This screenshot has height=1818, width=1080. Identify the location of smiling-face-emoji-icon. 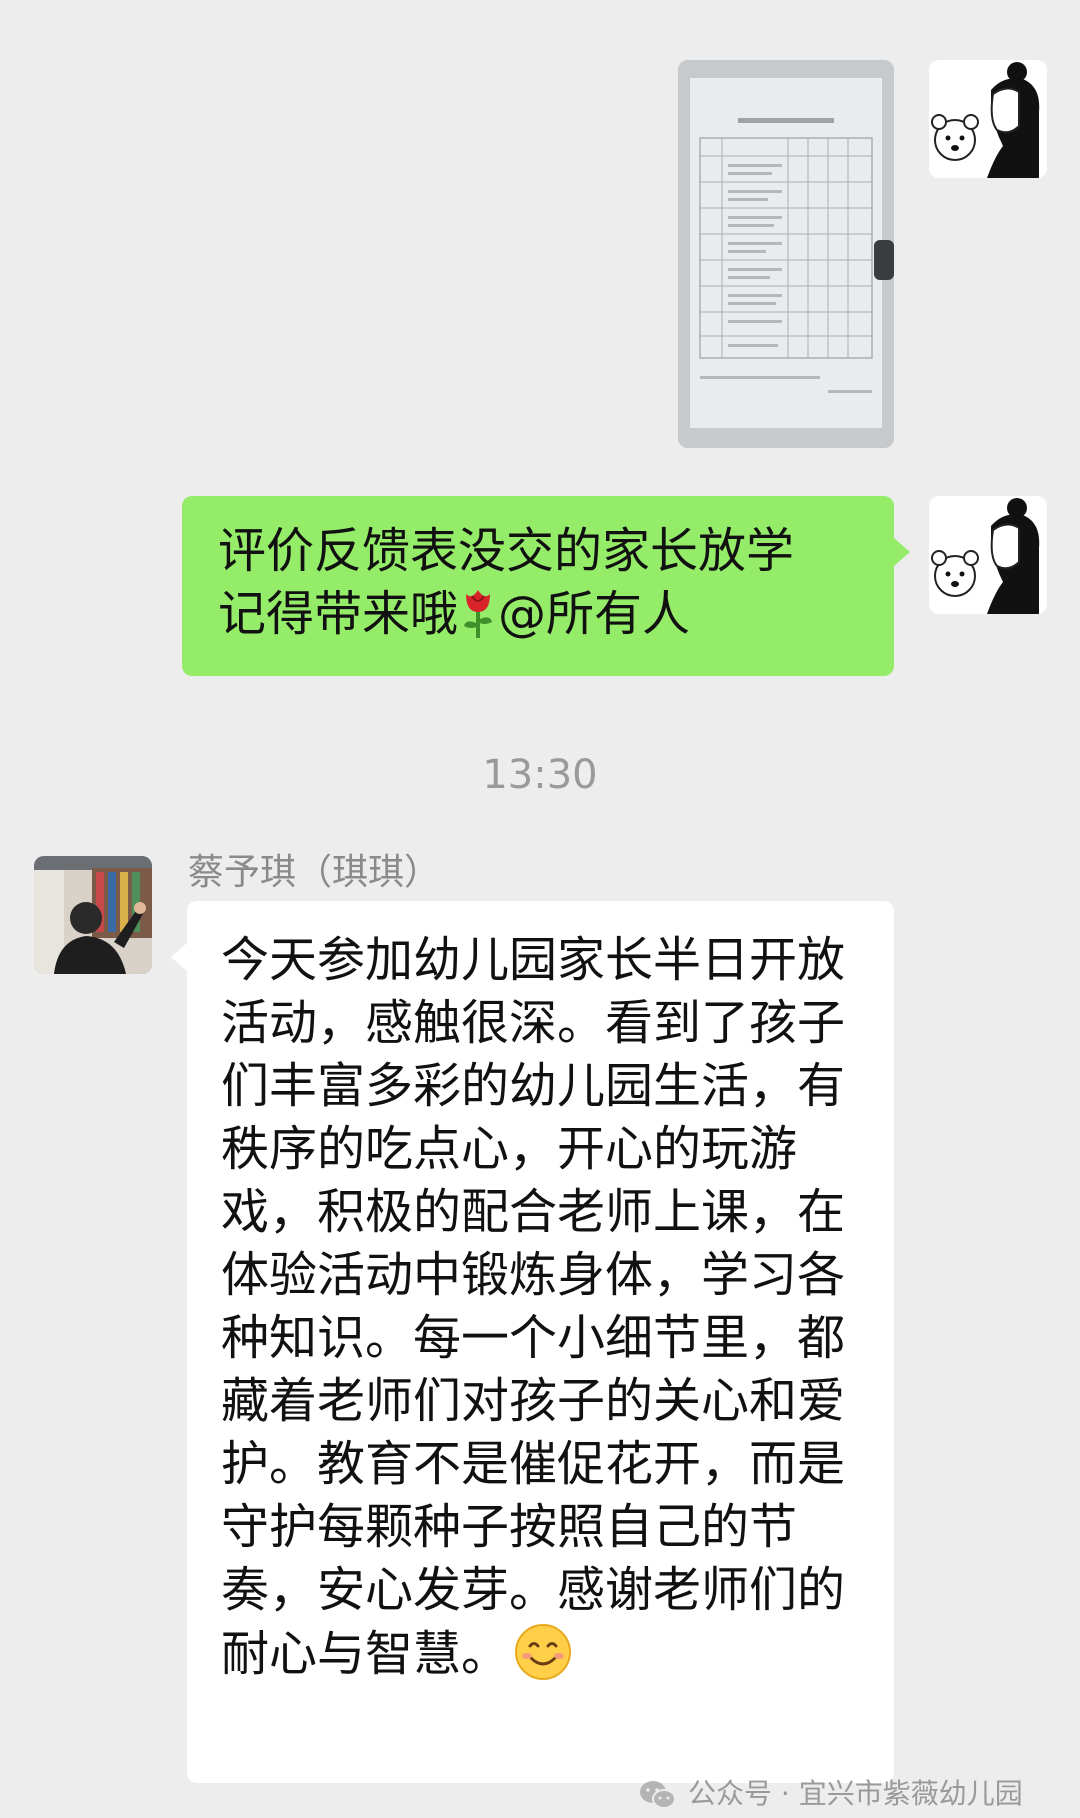
(543, 1652).